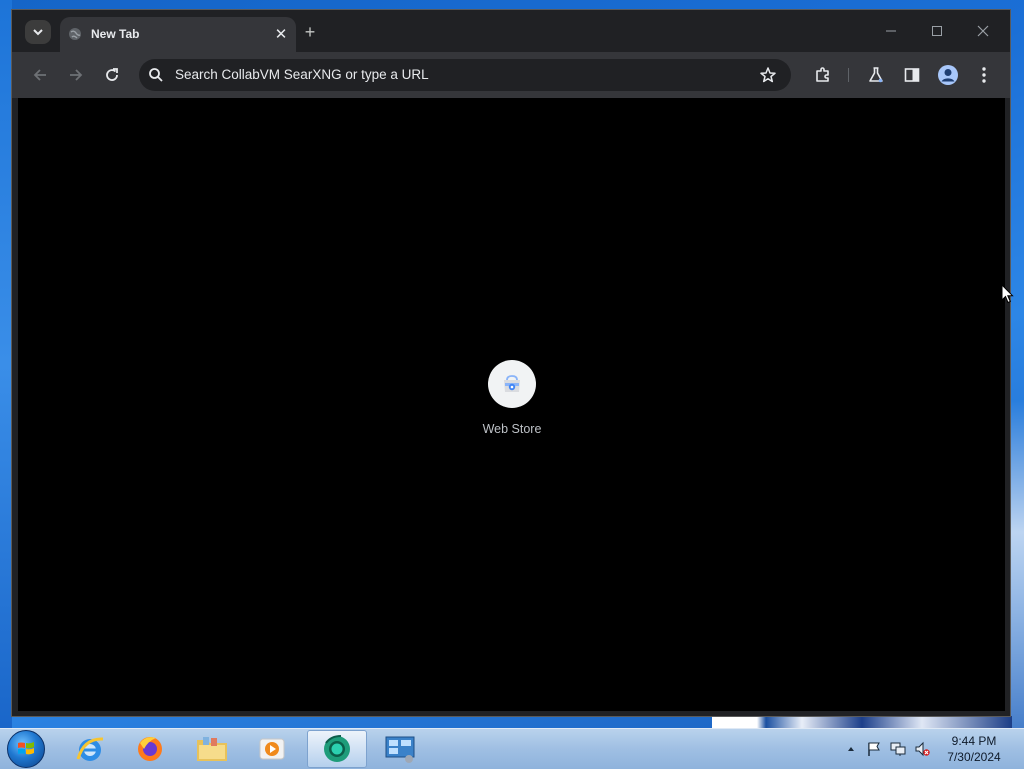 The width and height of the screenshot is (1024, 769). I want to click on labs-button, so click(876, 75).